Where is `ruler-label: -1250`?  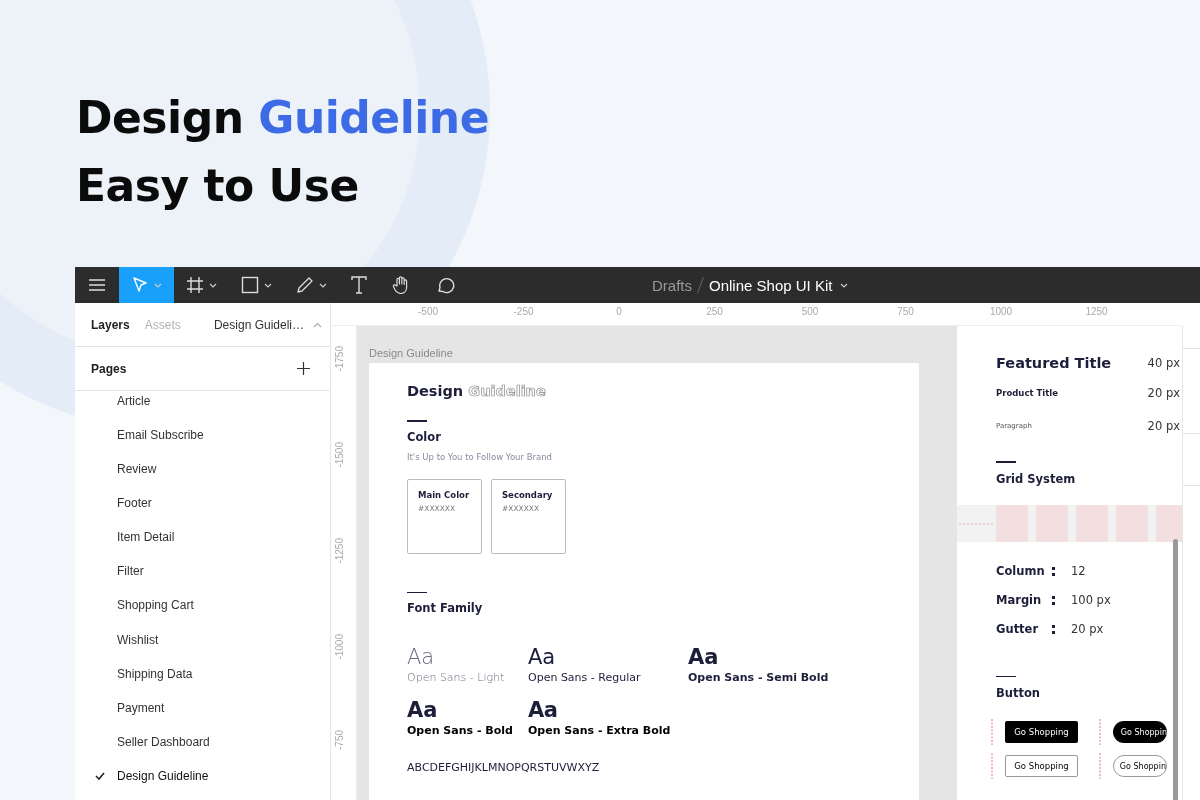 ruler-label: -1250 is located at coordinates (340, 551).